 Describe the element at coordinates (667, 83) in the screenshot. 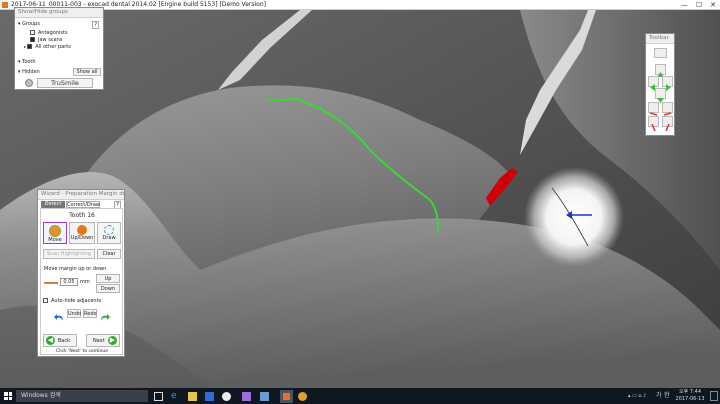

I see `view-right-icon` at that location.